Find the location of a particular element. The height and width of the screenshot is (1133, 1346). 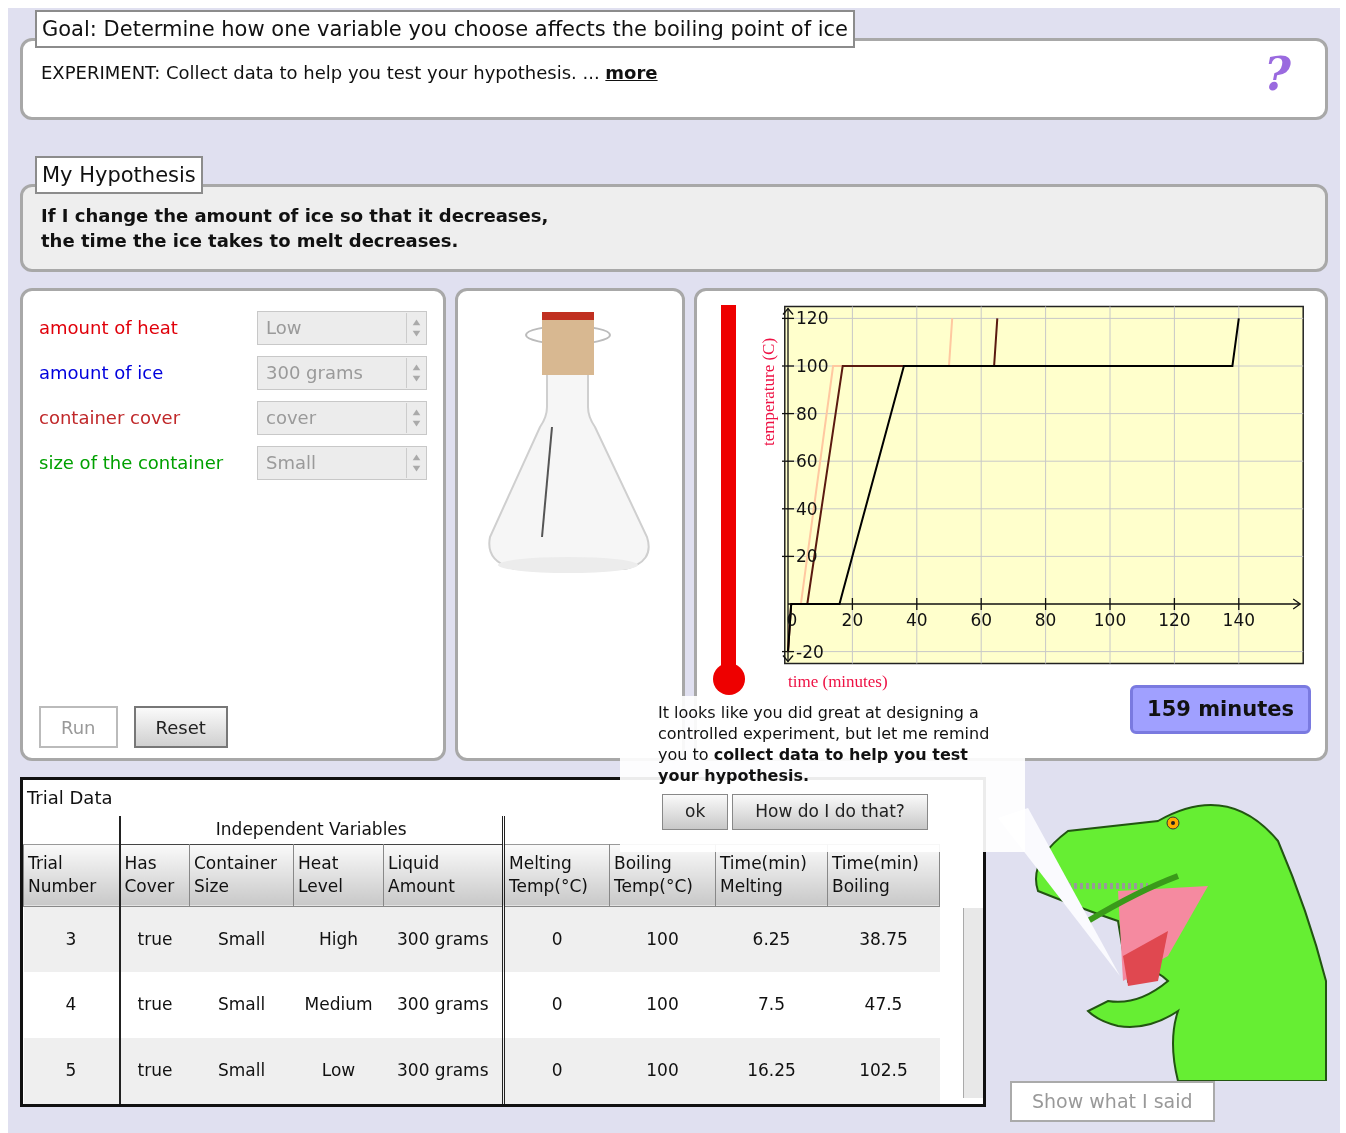

table-title: Trial Data is located at coordinates (70, 797).